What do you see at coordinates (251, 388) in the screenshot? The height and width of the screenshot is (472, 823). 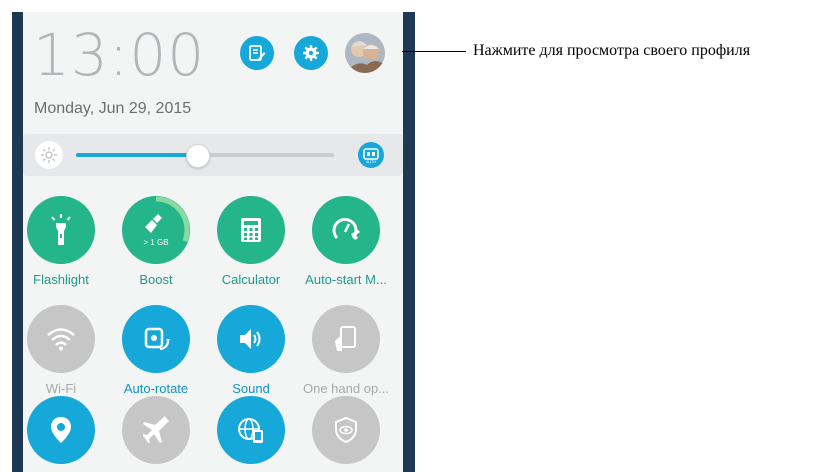 I see `tile-label: Sound` at bounding box center [251, 388].